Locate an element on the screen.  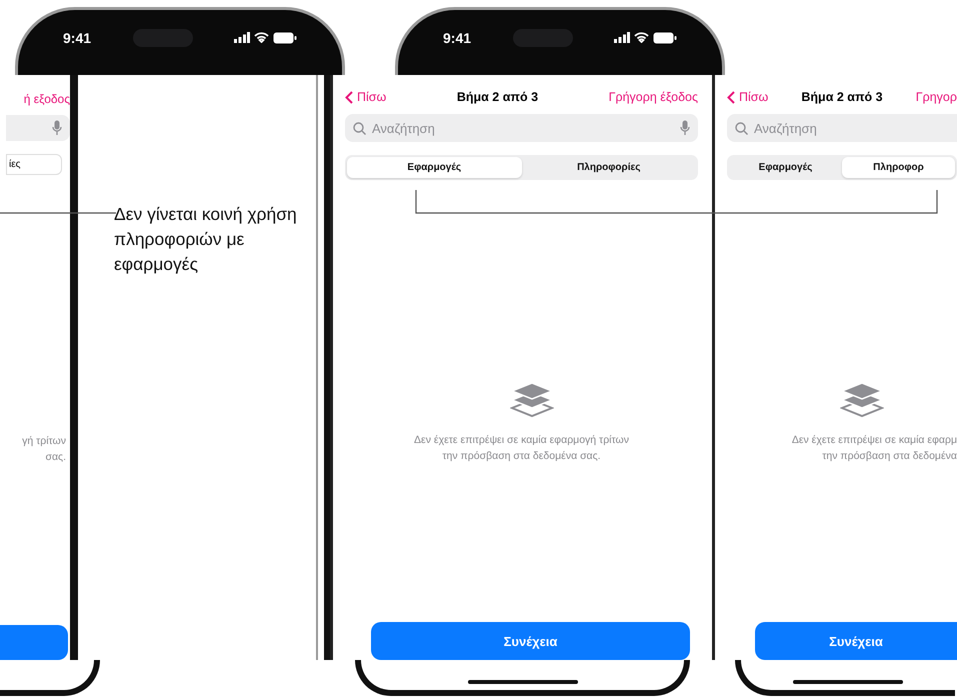
quick-exit-link: Γρήγορη έξοδος is located at coordinates (653, 97).